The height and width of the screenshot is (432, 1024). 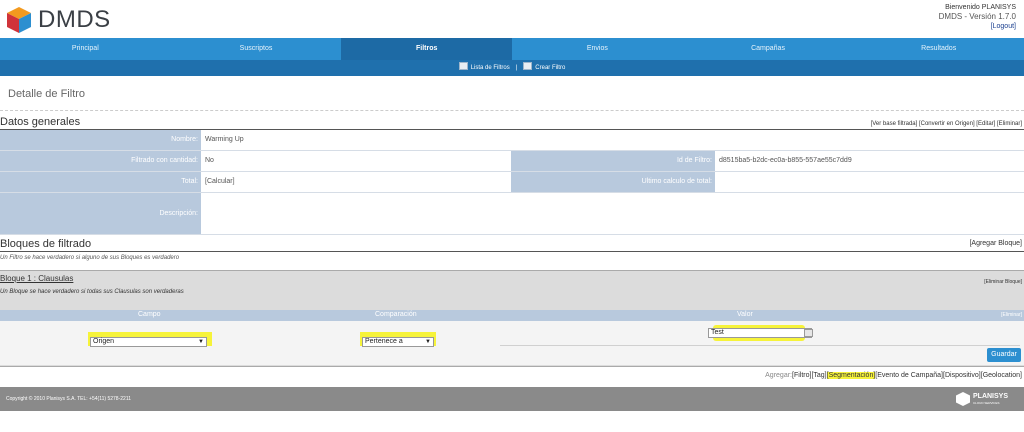 What do you see at coordinates (100, 140) in the screenshot?
I see `nombre-label: Nombre:` at bounding box center [100, 140].